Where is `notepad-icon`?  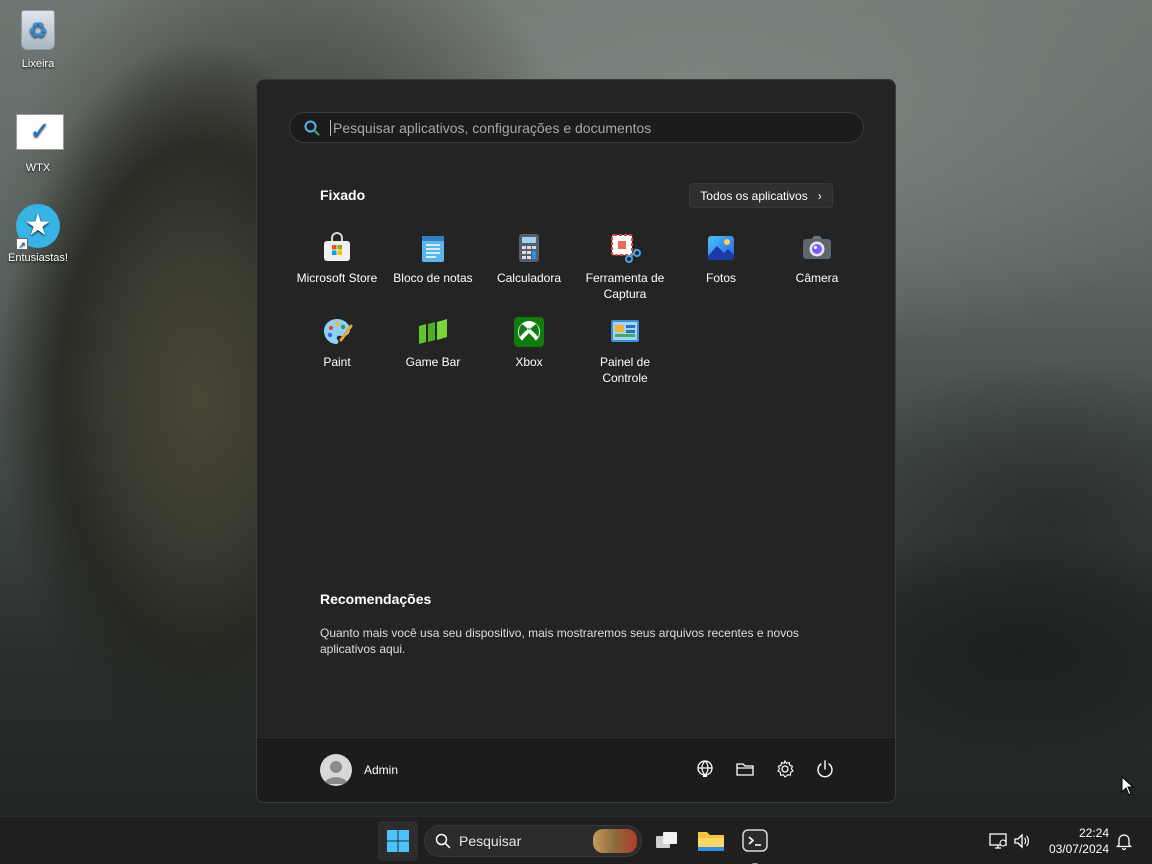 notepad-icon is located at coordinates (433, 249).